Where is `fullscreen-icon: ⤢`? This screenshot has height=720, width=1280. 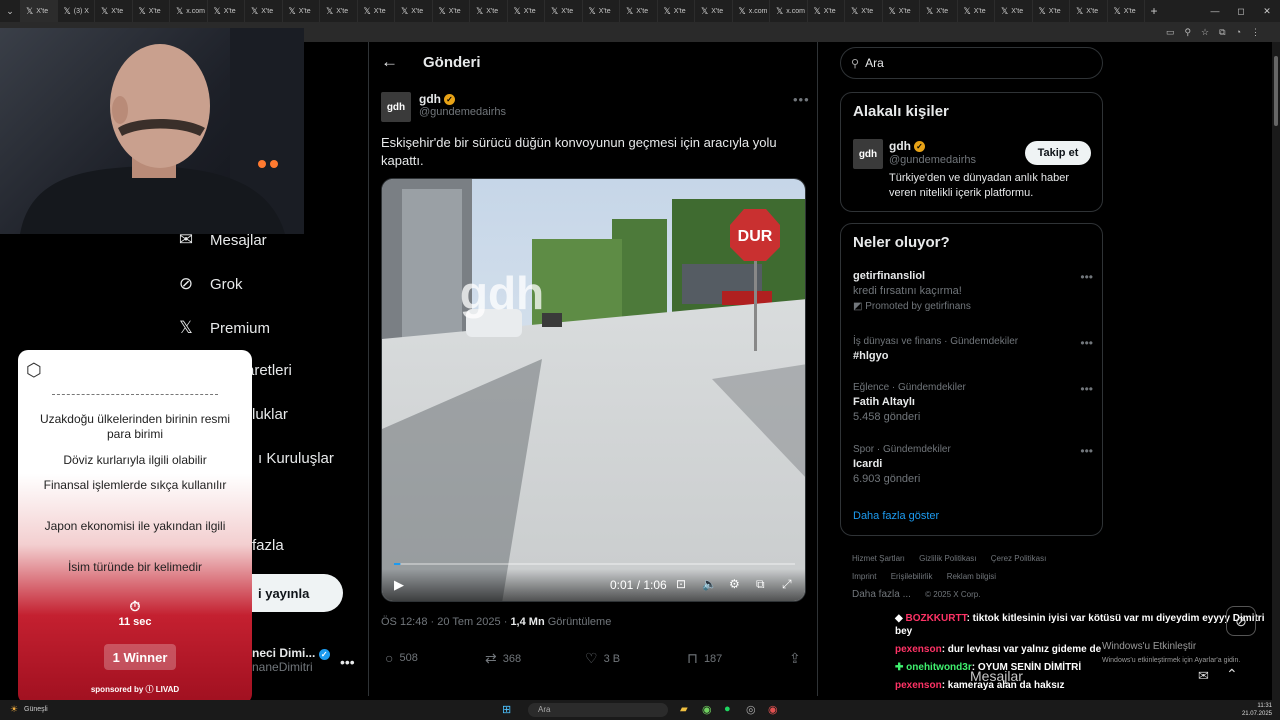
fullscreen-icon: ⤢ is located at coordinates (787, 584).